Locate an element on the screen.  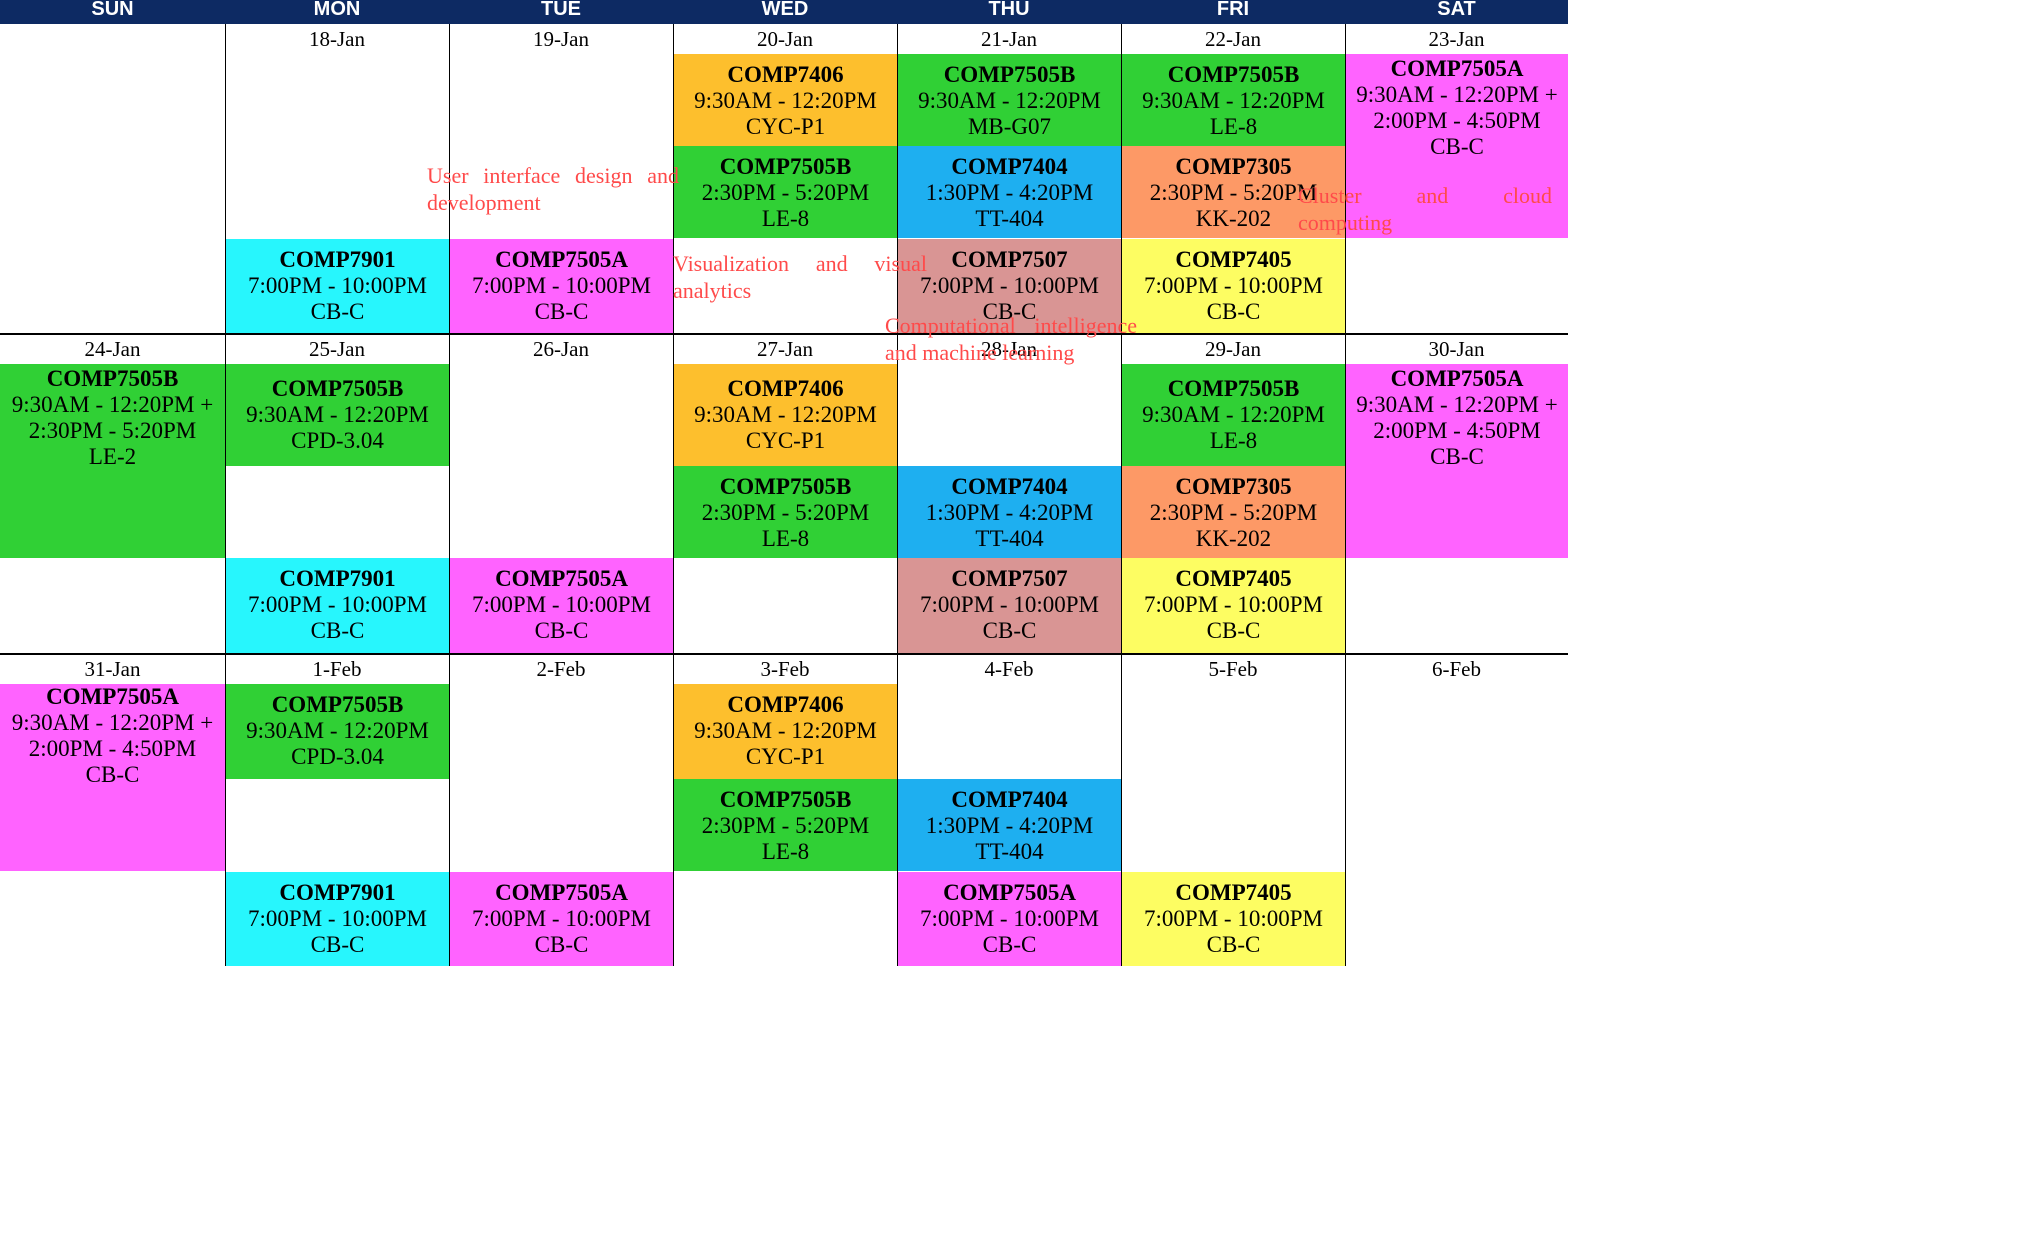
date-label: 20-Jan is located at coordinates (785, 39).